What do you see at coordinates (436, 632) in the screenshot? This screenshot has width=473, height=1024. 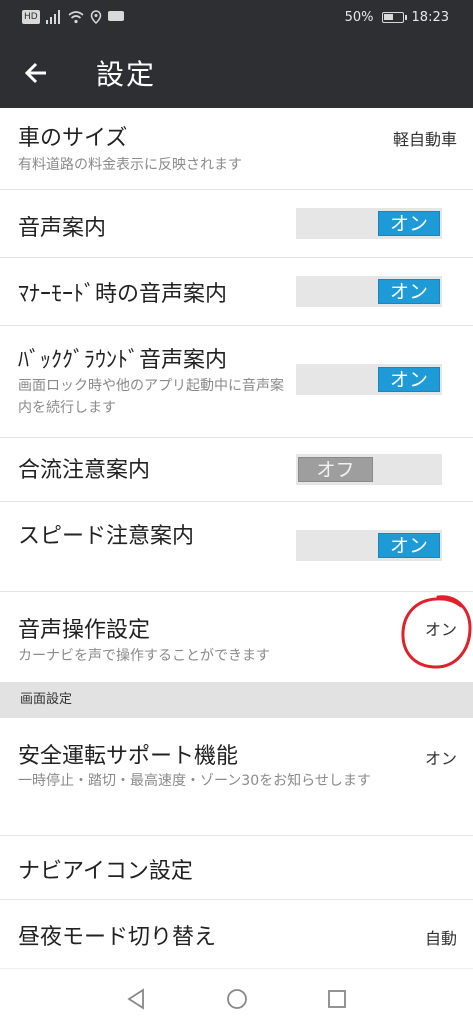 I see `red-circle-annotation` at bounding box center [436, 632].